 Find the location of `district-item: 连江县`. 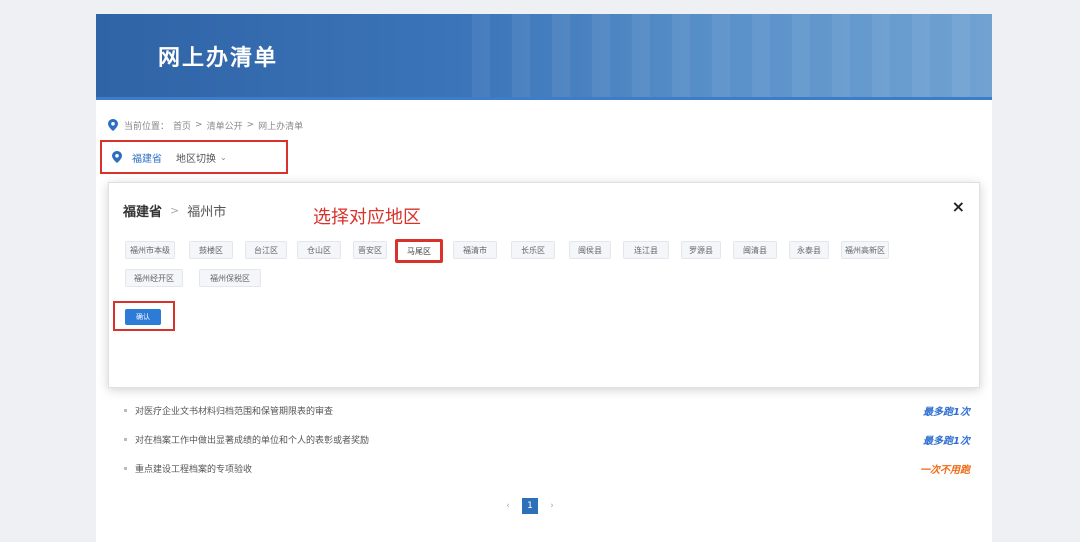

district-item: 连江县 is located at coordinates (646, 250).